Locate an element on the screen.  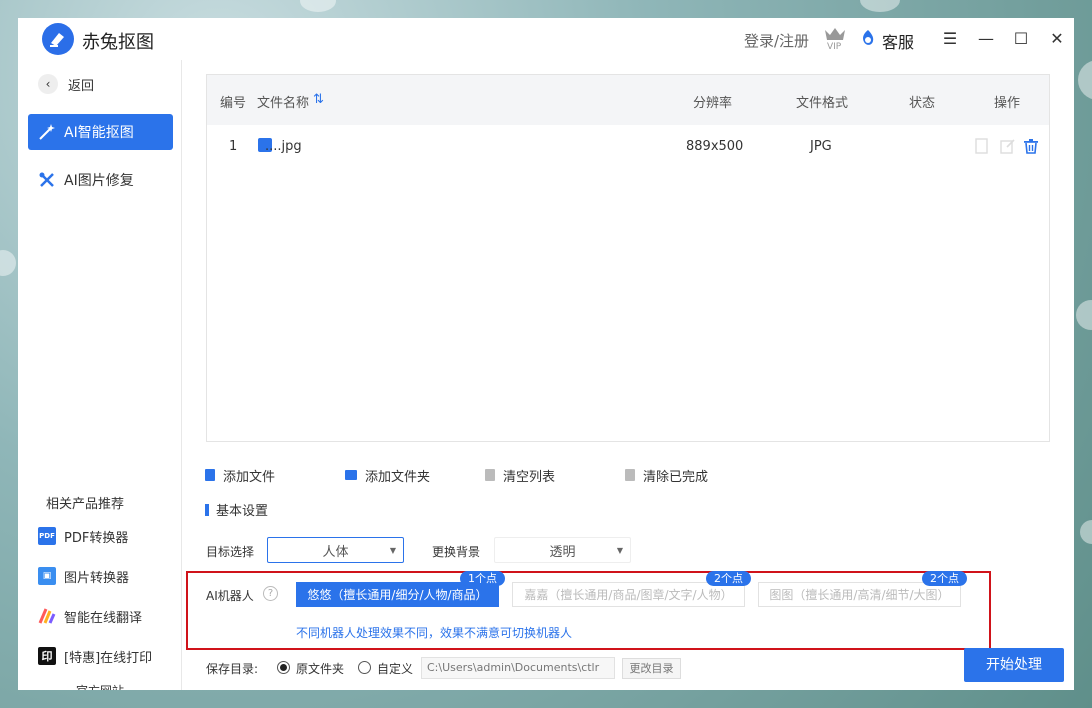
product-image-converter: ▣ 图片转换器 is located at coordinates (83, 576).